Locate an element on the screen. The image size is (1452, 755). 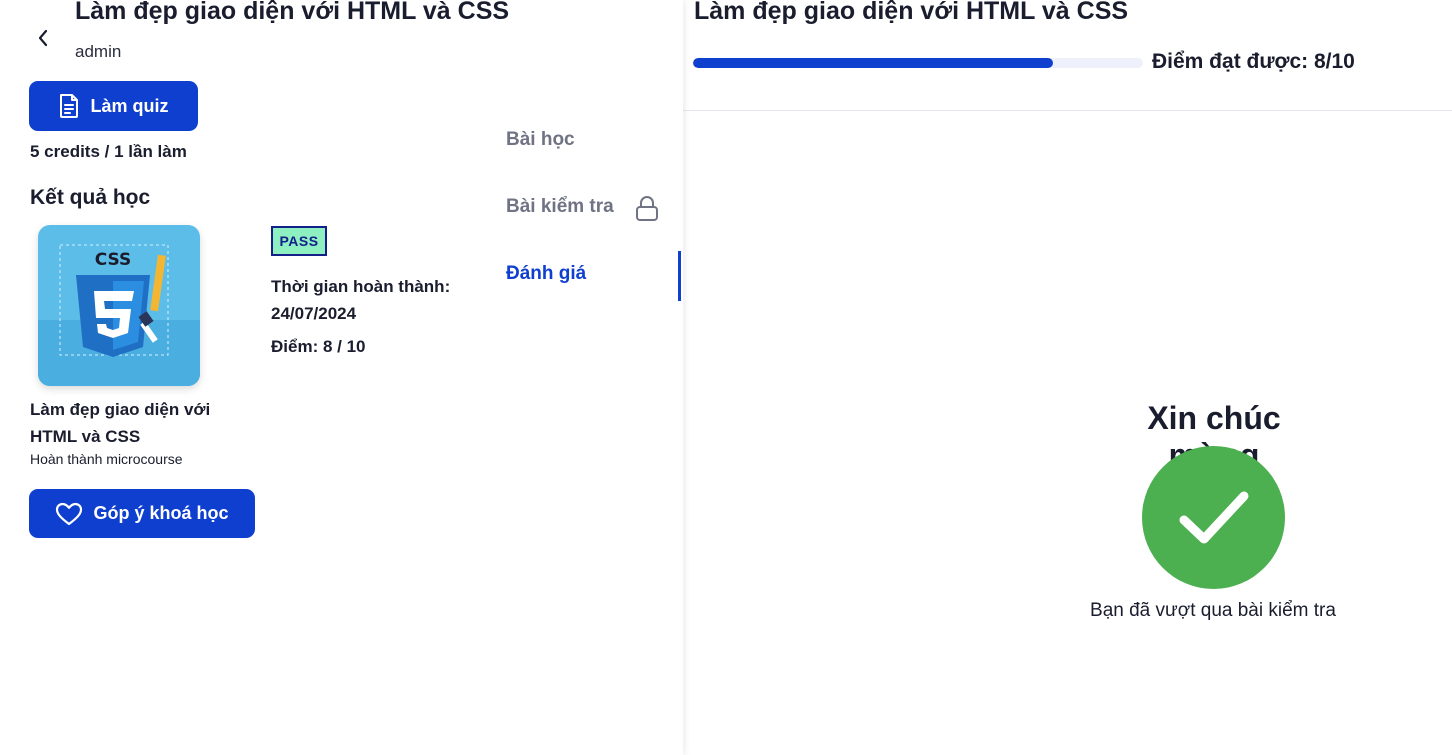
pass-badge: PASS is located at coordinates (299, 241).